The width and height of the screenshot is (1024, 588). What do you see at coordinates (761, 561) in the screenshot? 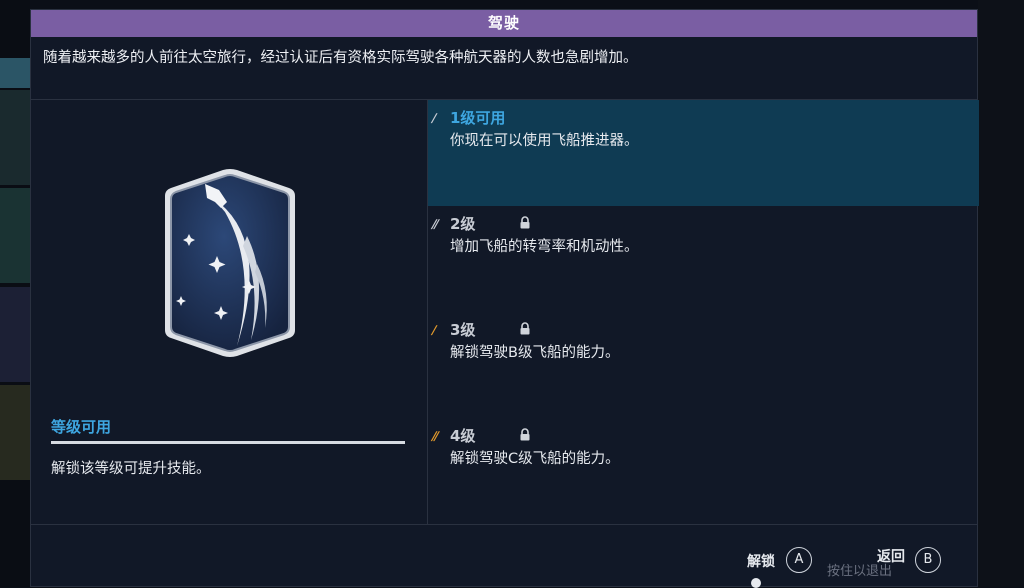
I see `unlock-label: 解锁` at bounding box center [761, 561].